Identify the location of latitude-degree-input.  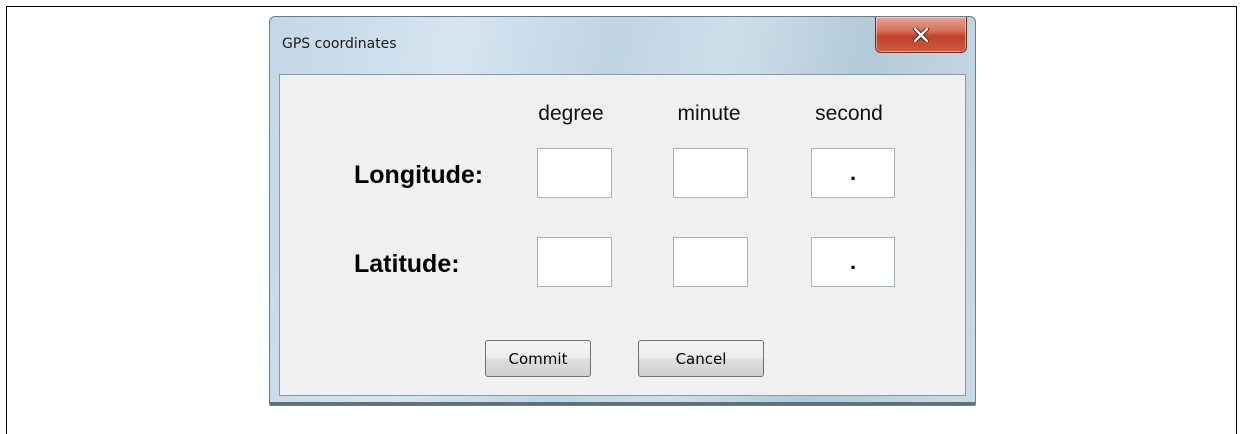
(574, 262).